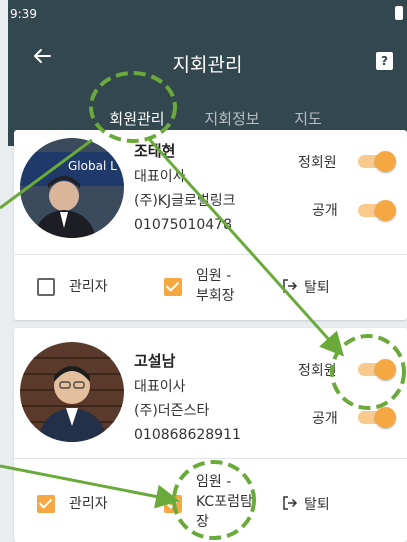 The height and width of the screenshot is (542, 407). What do you see at coordinates (399, 13) in the screenshot?
I see `battery-icon` at bounding box center [399, 13].